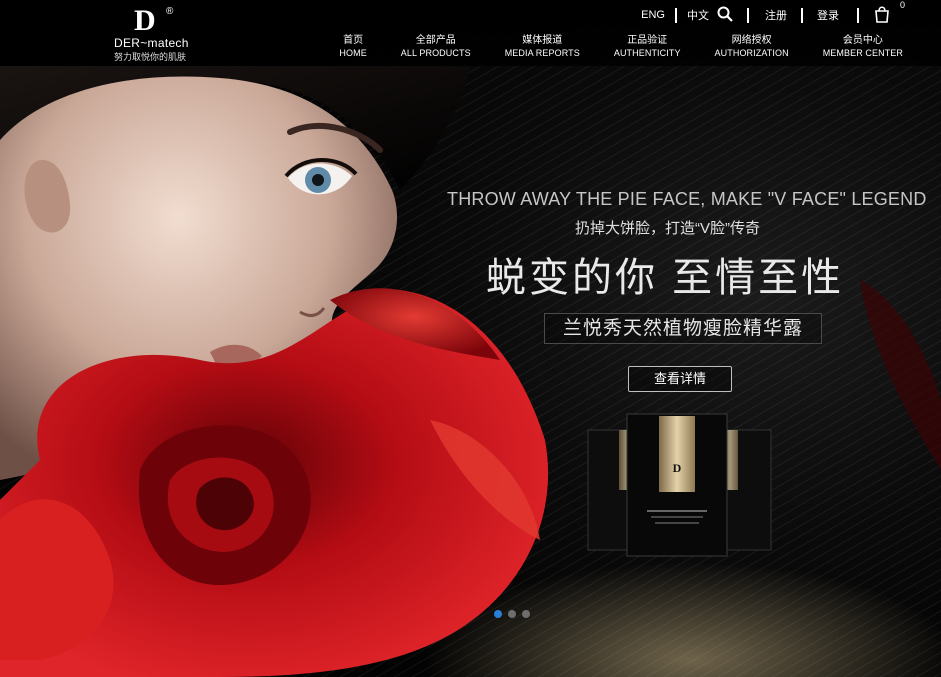  Describe the element at coordinates (653, 15) in the screenshot. I see `language-english-link: ENG` at that location.